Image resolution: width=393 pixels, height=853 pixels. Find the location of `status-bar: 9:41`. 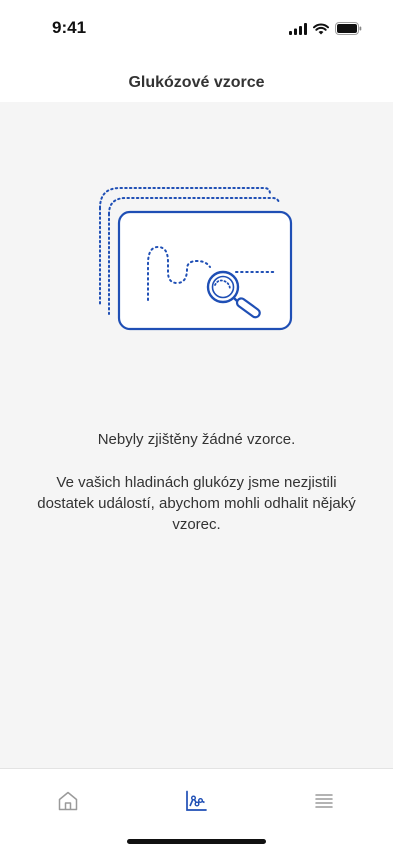

status-bar: 9:41 is located at coordinates (196, 29).